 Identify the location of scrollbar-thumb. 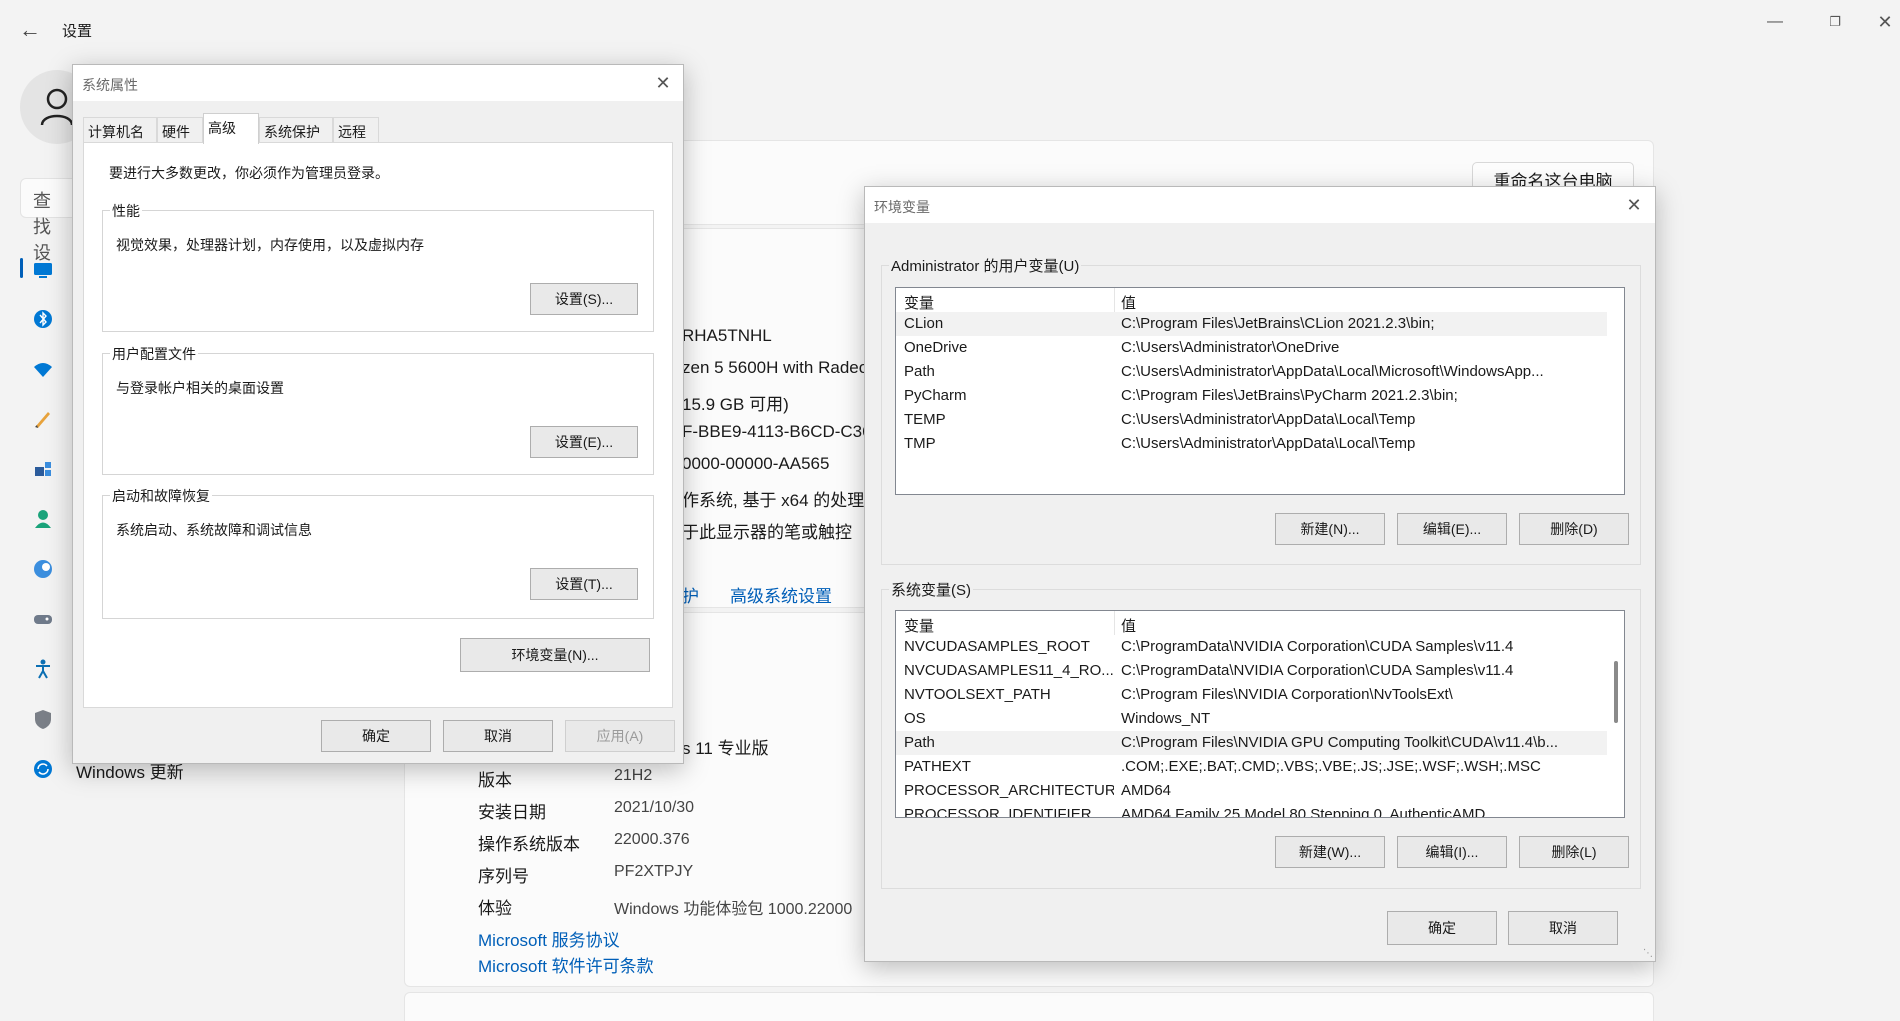
(1616, 692).